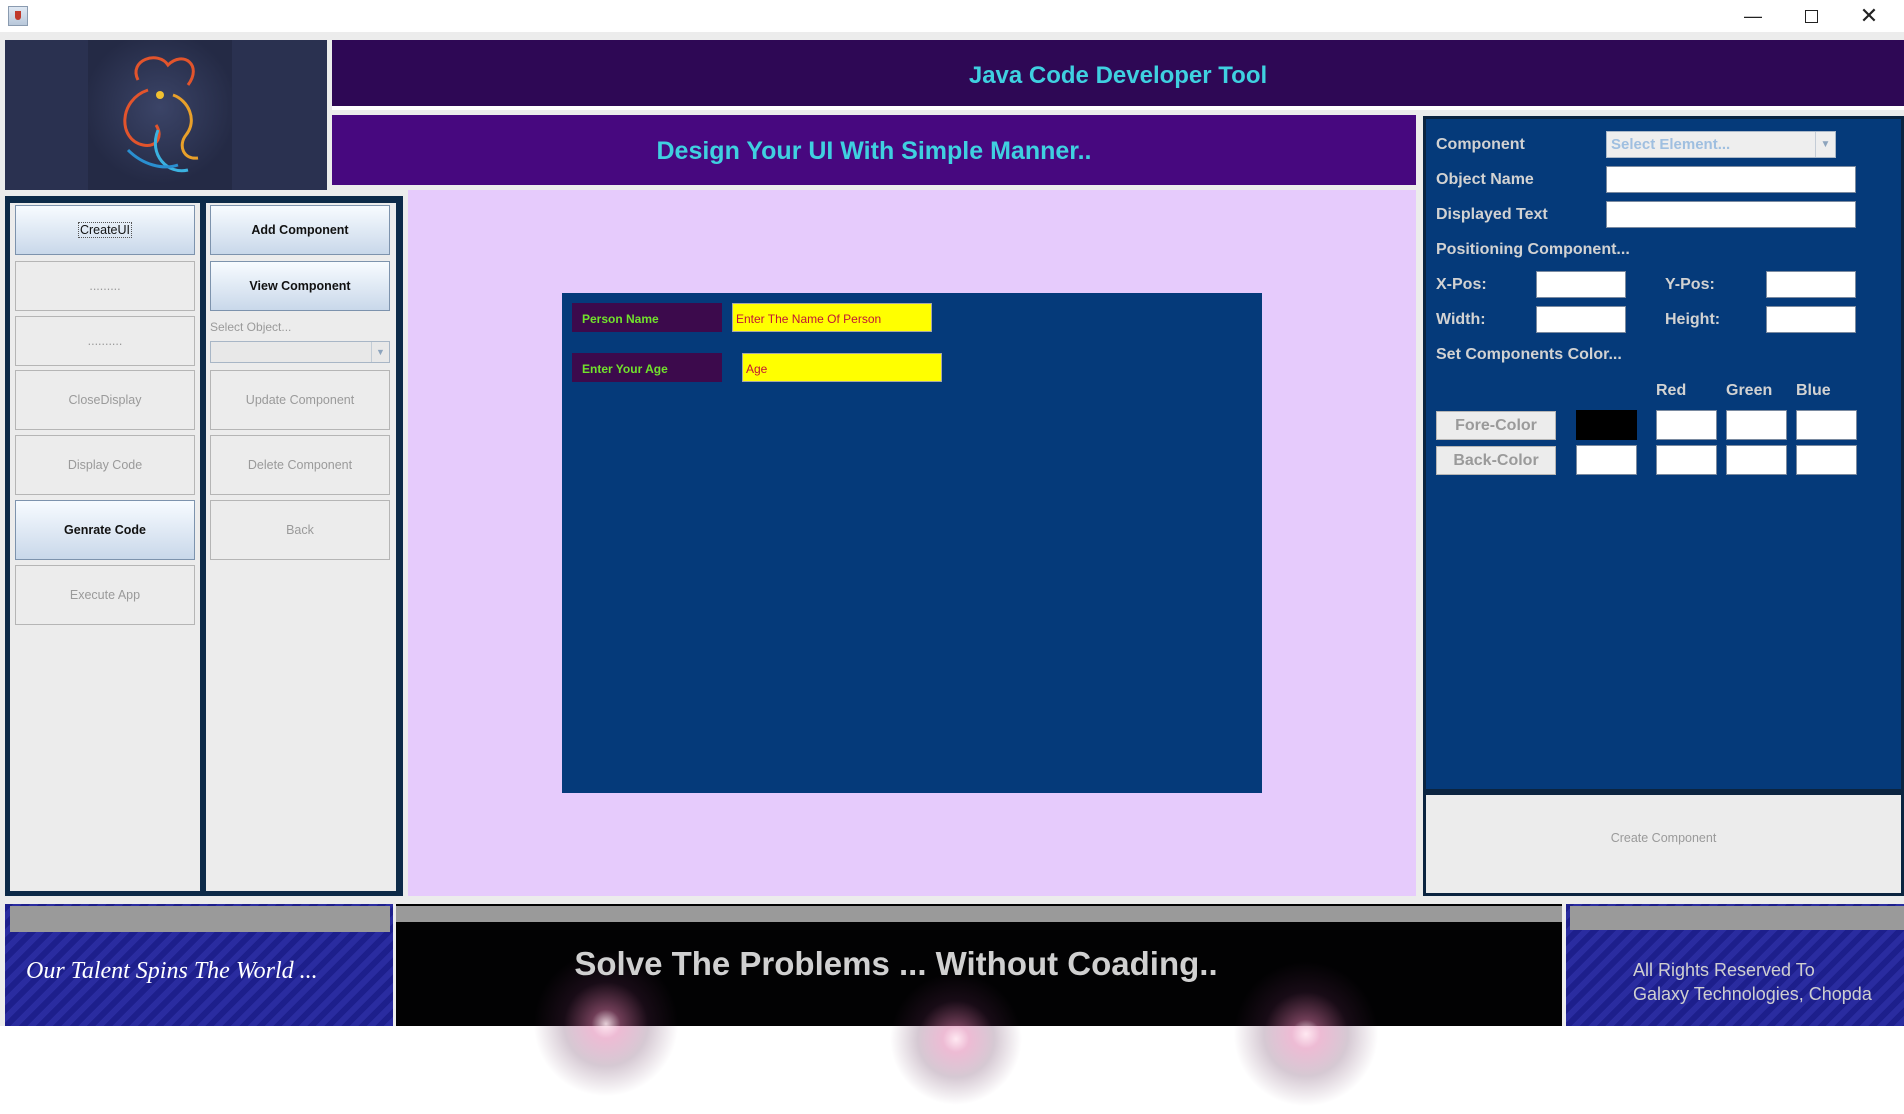 This screenshot has width=1904, height=1114. I want to click on maximize-button, so click(1811, 16).